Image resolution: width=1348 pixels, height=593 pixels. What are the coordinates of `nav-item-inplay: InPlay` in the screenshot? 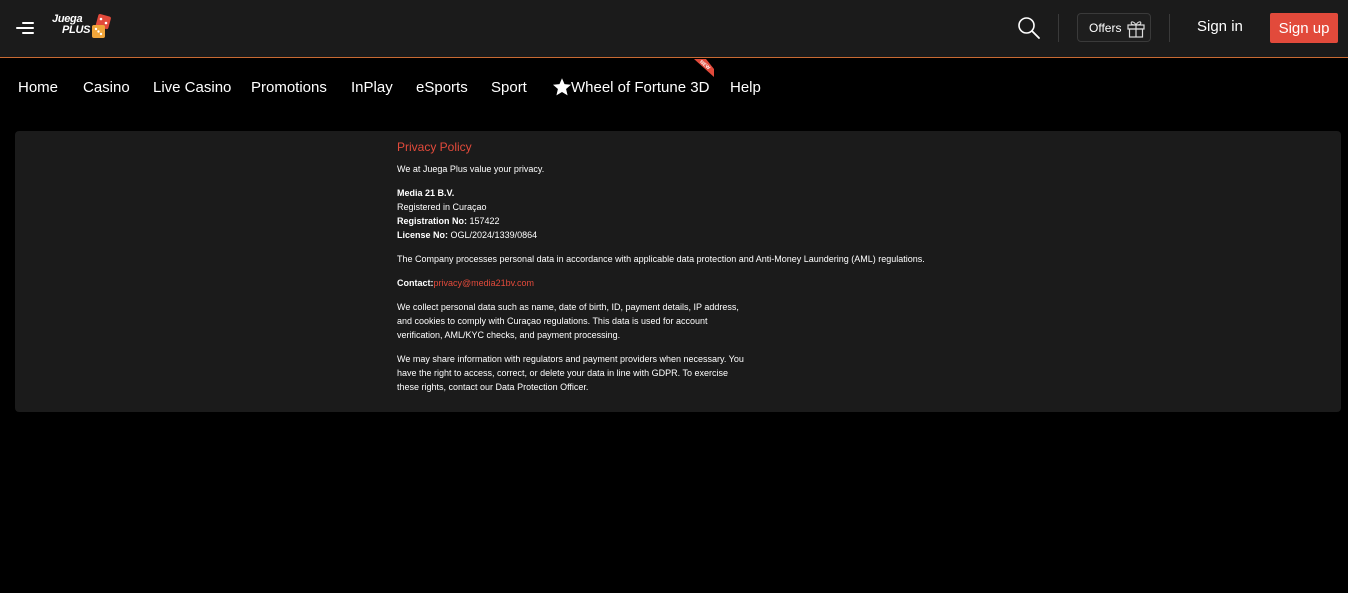 It's located at (372, 87).